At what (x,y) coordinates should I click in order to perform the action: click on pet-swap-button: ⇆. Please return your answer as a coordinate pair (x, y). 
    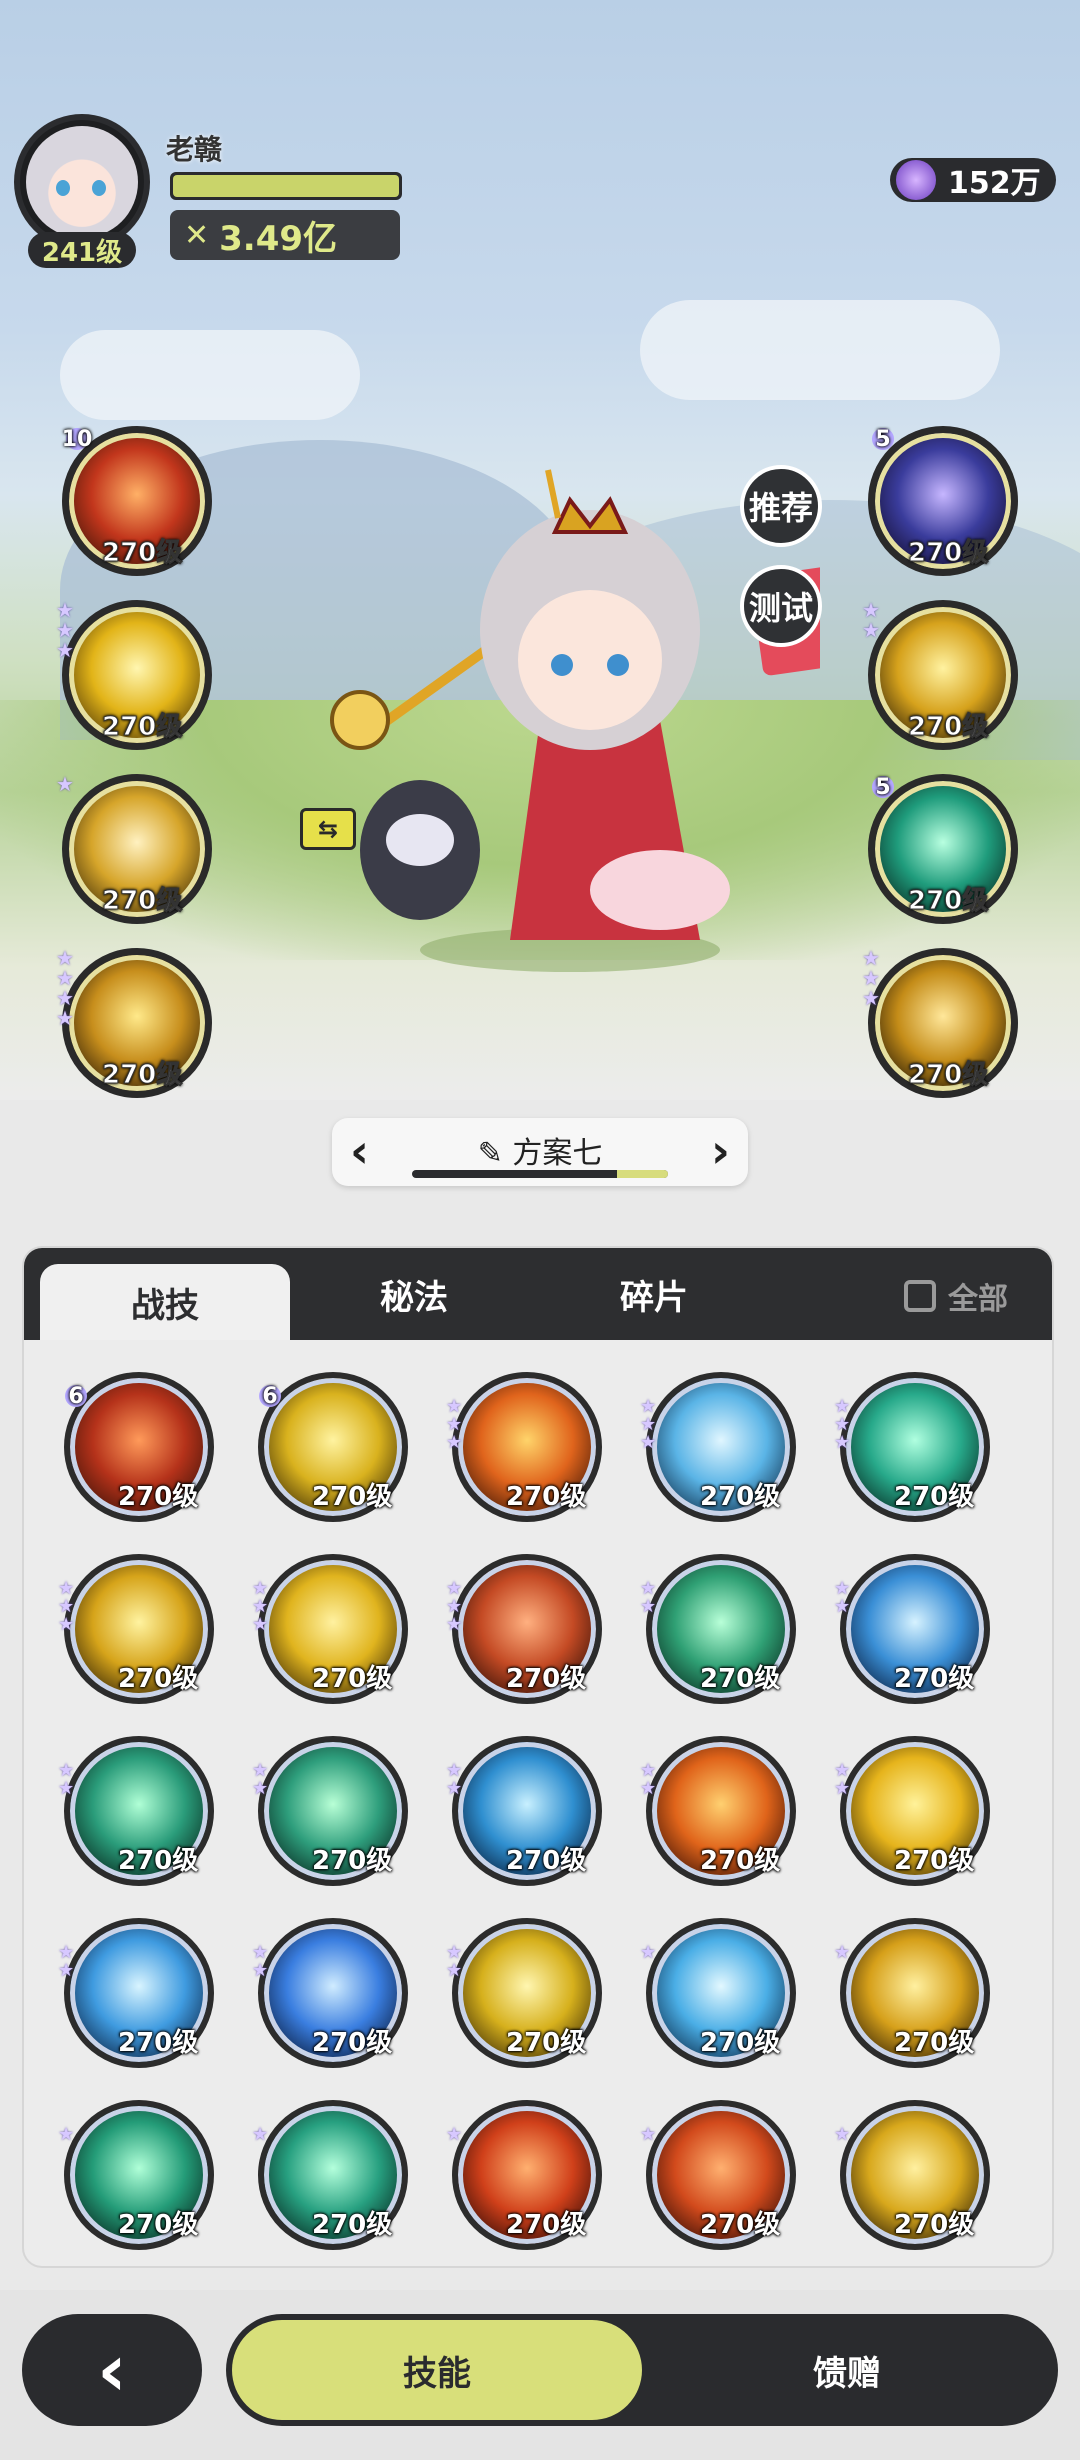
    Looking at the image, I should click on (328, 829).